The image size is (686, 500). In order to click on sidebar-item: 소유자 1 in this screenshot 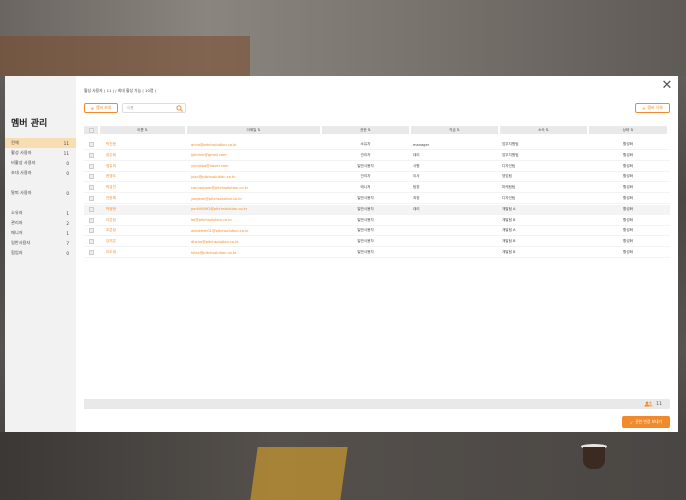, I will do `click(40, 213)`.